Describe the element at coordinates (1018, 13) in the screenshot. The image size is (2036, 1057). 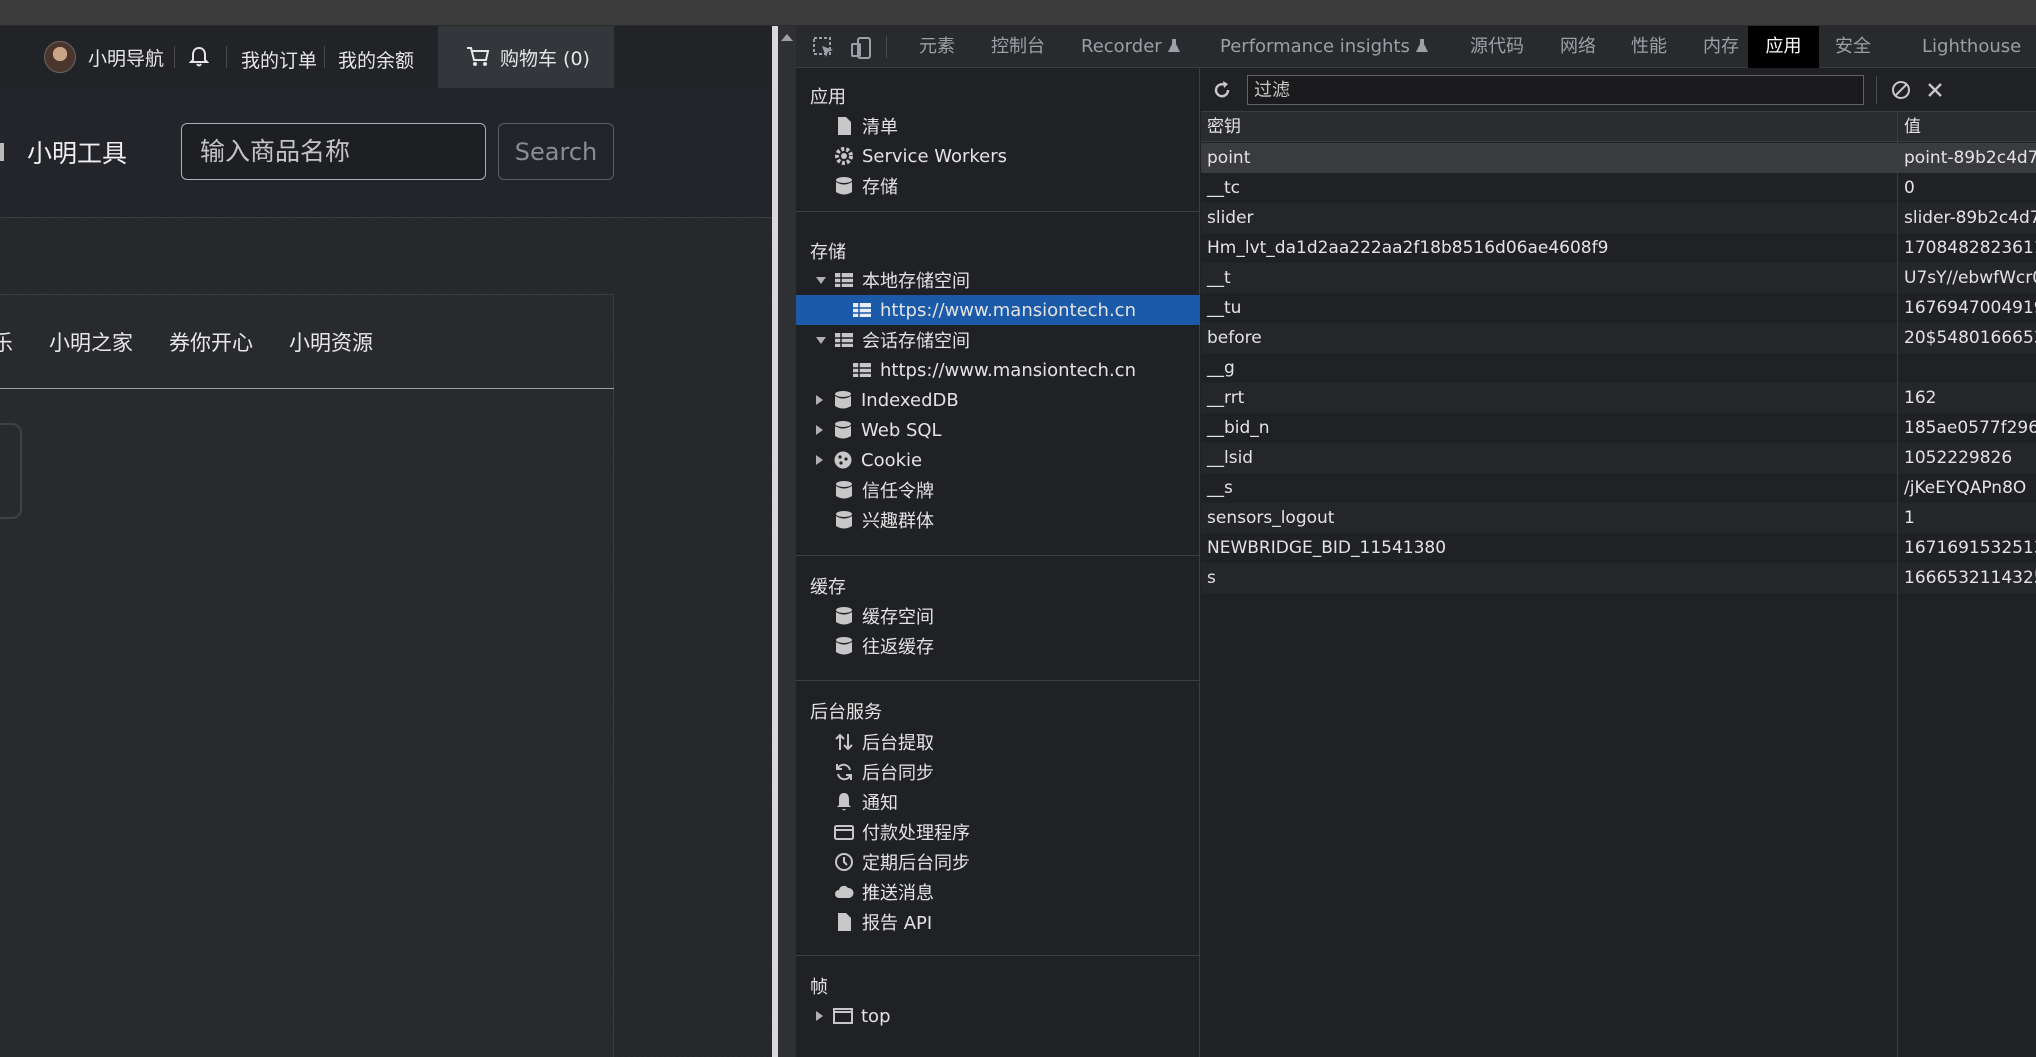
I see `browser-top-strip` at that location.